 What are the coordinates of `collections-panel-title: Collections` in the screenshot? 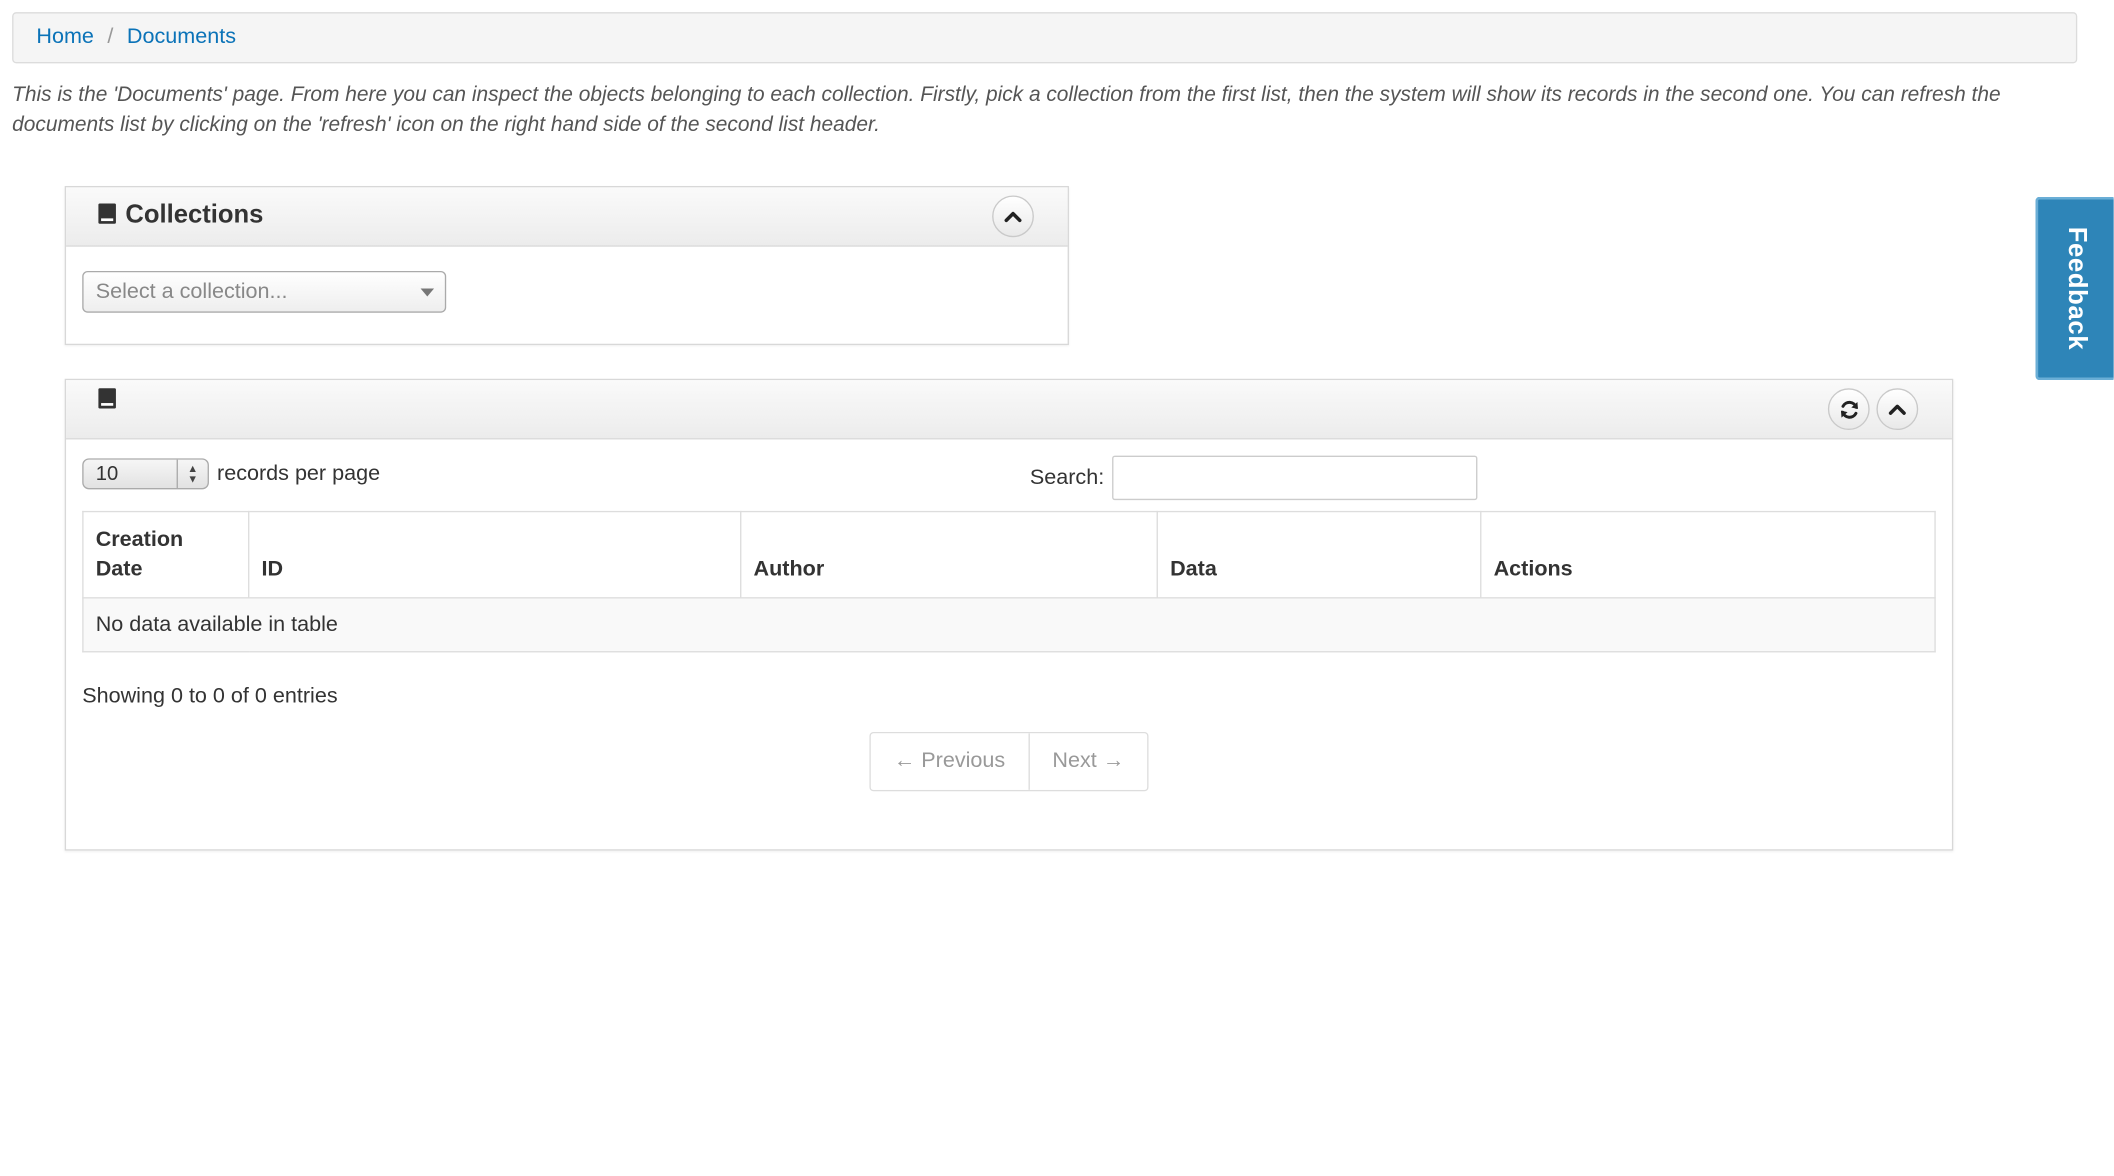 It's located at (180, 216).